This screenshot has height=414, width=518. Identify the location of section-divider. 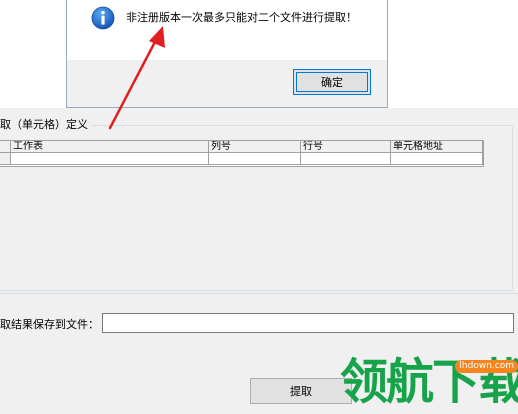
(259, 293).